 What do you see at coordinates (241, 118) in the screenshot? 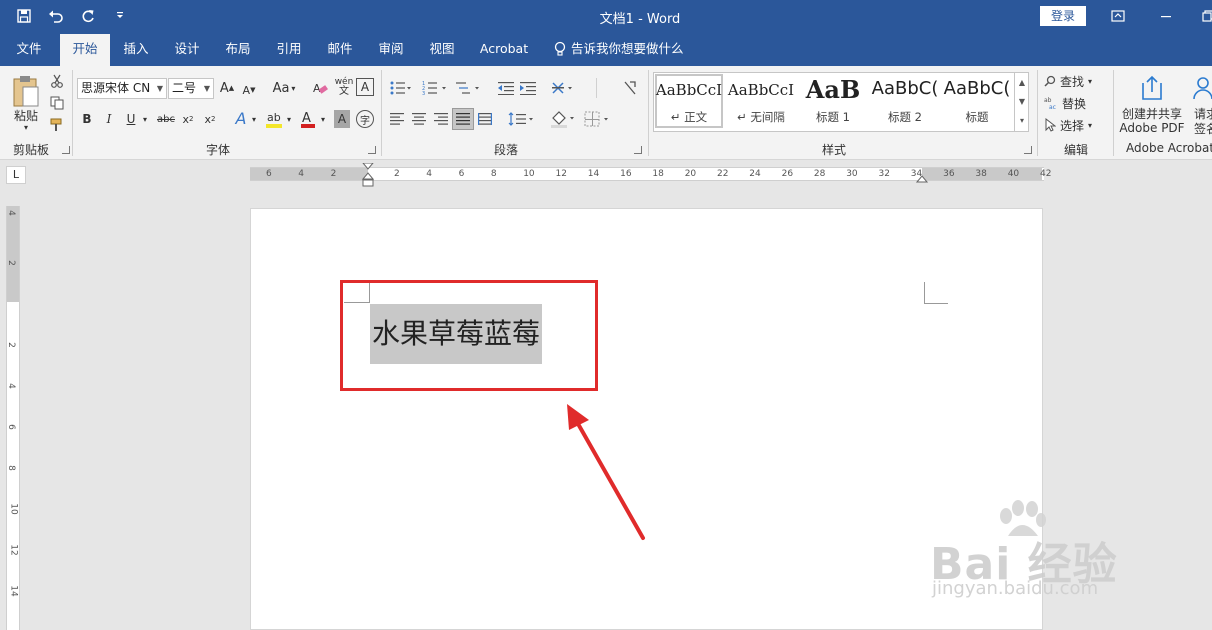
I see `text-effects-button: A` at bounding box center [241, 118].